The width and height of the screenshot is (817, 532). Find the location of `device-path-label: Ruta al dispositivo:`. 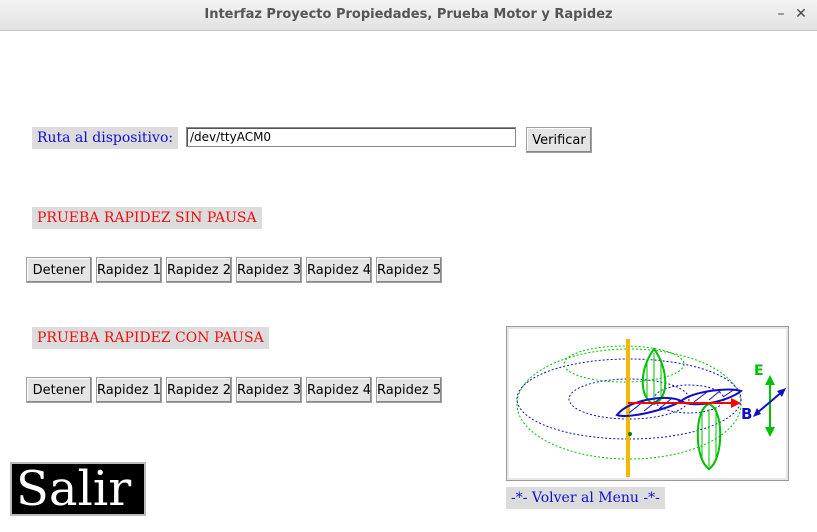

device-path-label: Ruta al dispositivo: is located at coordinates (105, 138).